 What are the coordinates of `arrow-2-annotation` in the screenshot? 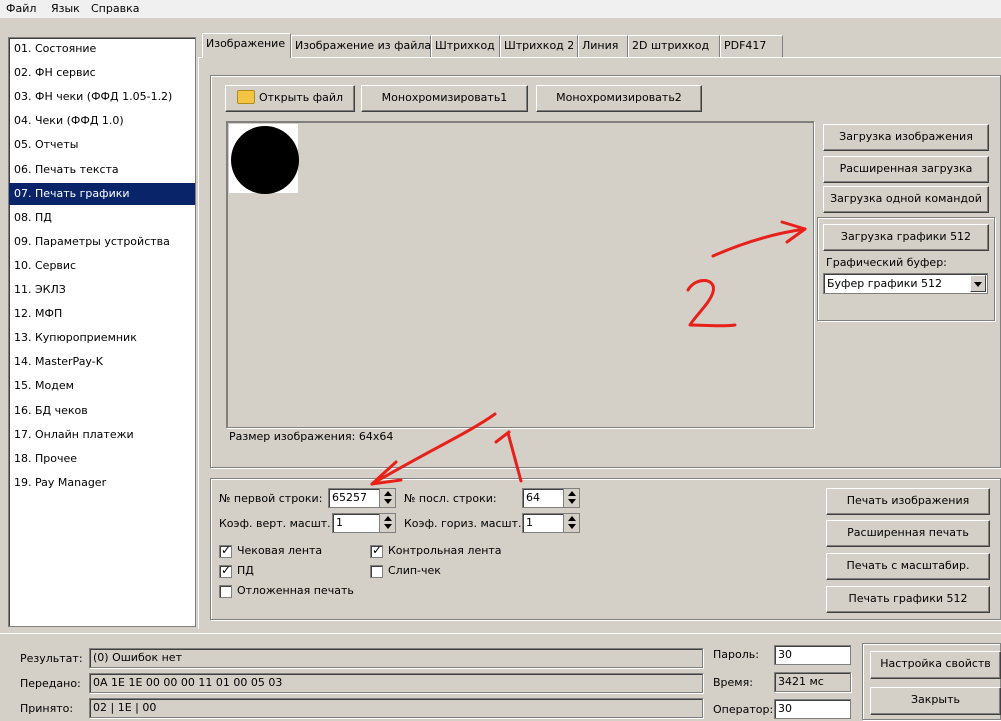 It's located at (746, 274).